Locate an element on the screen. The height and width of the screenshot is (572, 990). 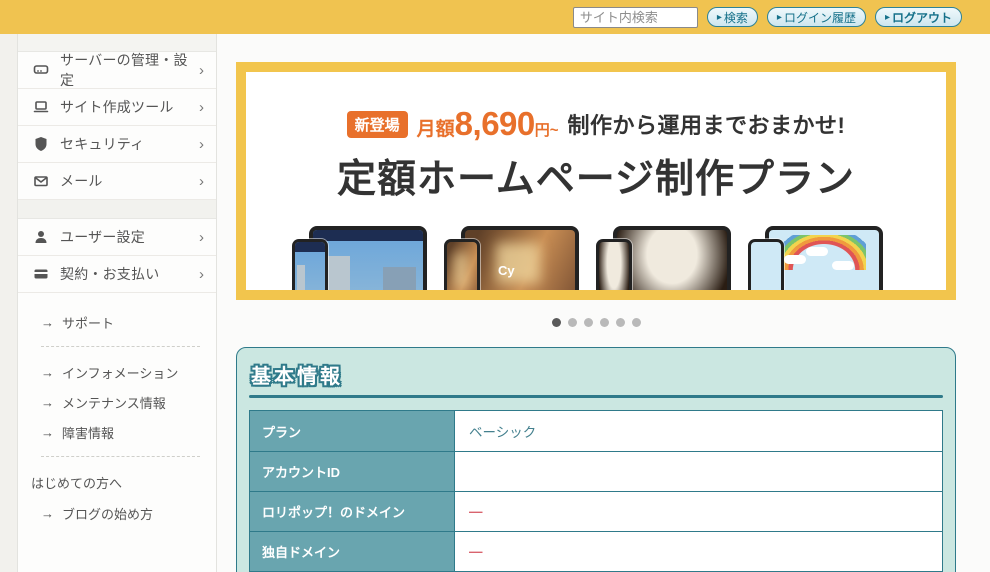
login-history-button-label: ログイン履歴 is located at coordinates (819, 17).